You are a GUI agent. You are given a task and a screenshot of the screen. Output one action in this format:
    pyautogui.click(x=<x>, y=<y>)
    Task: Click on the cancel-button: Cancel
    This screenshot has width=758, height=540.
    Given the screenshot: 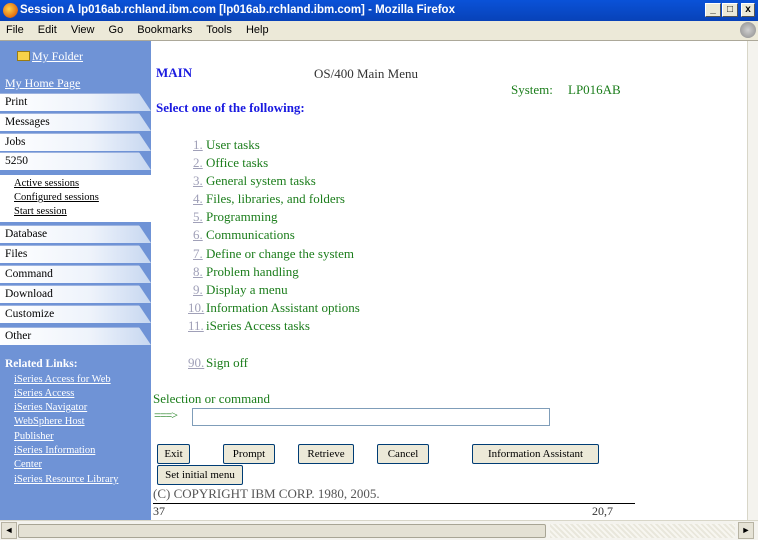 What is the action you would take?
    pyautogui.click(x=403, y=454)
    